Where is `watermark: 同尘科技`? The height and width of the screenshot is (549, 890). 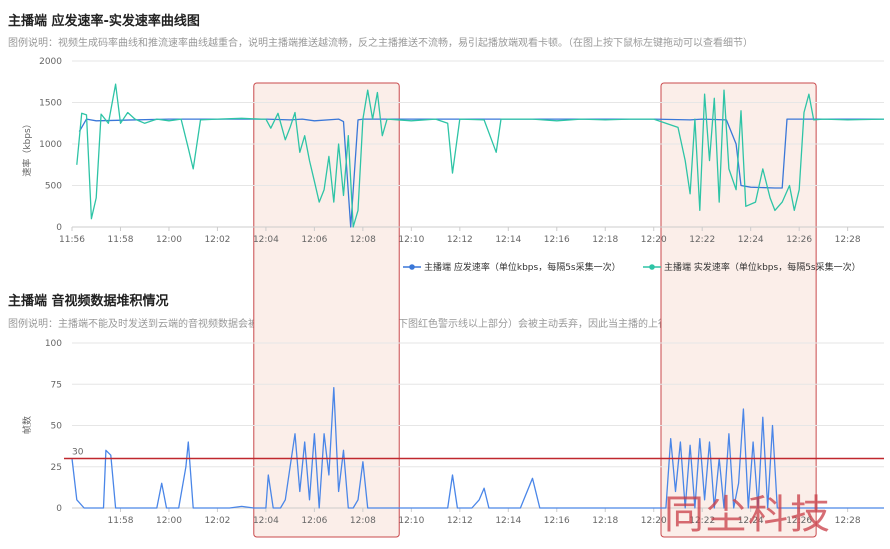
watermark: 同尘科技 is located at coordinates (748, 515).